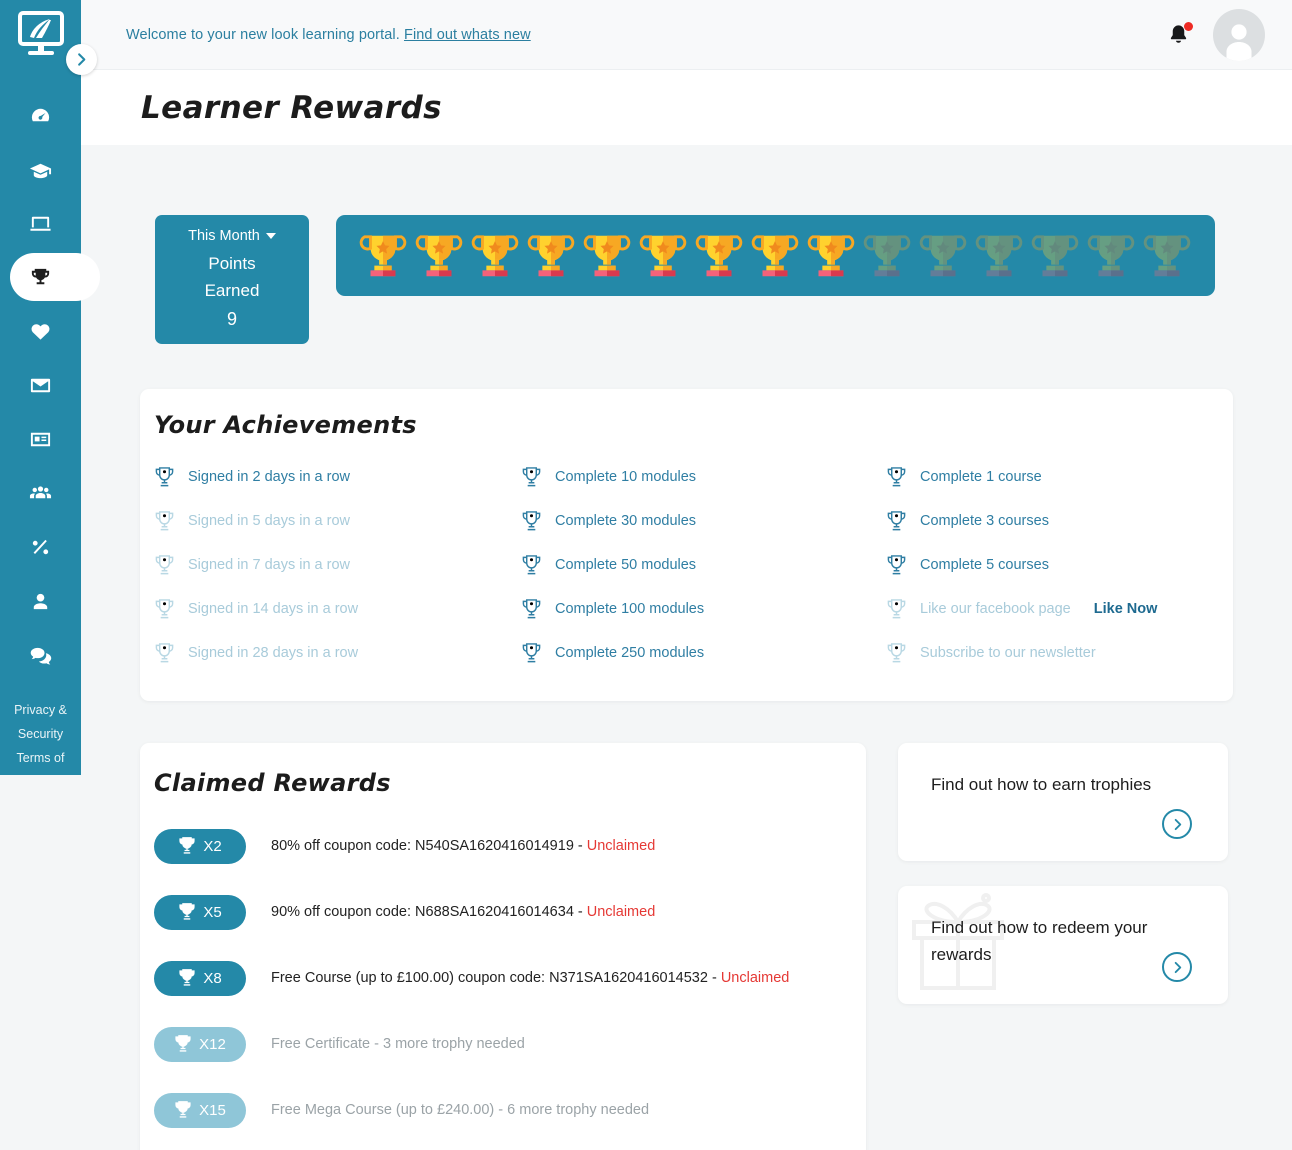 The image size is (1292, 1150). Describe the element at coordinates (686, 107) in the screenshot. I see `page-title-band: Learner Rewards` at that location.